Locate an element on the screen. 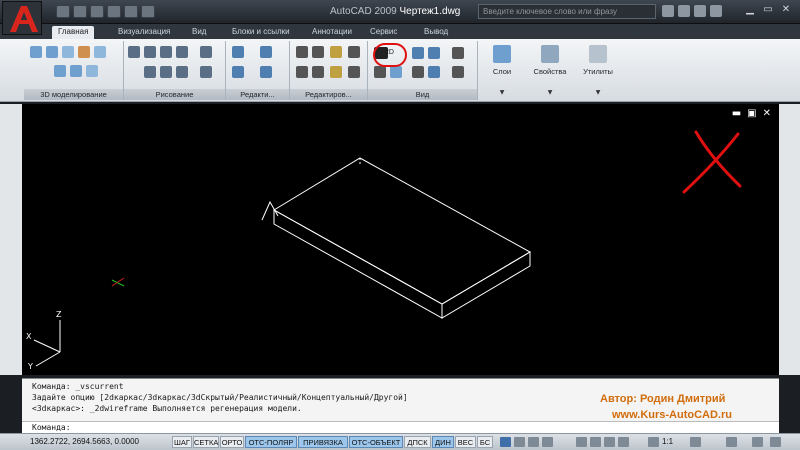  pan-status-icon is located at coordinates (581, 442).